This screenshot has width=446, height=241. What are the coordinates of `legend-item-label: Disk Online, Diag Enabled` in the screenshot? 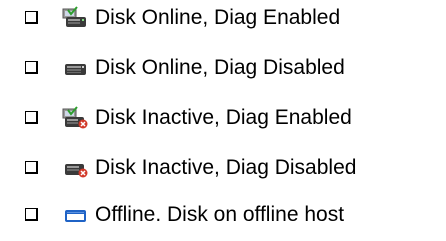 It's located at (218, 17).